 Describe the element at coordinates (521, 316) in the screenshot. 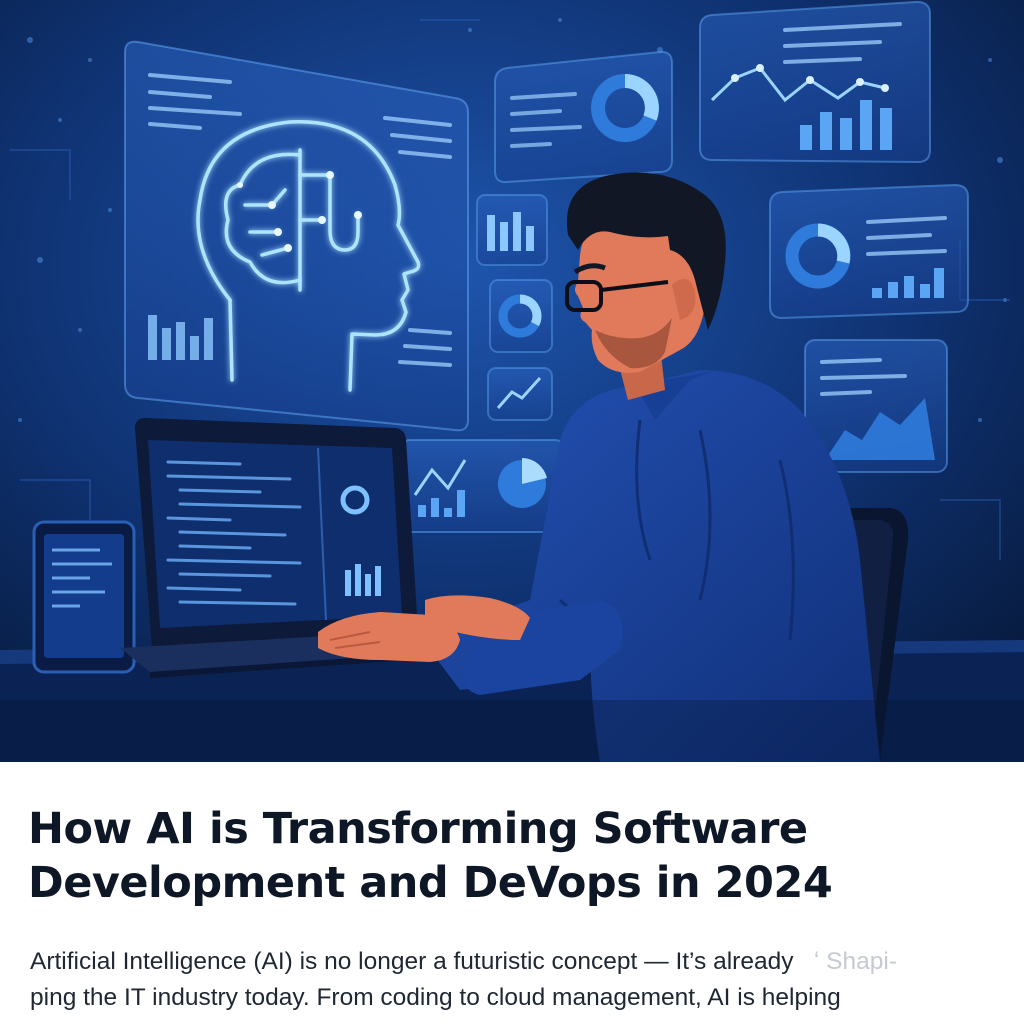

I see `small-donut-panel` at that location.